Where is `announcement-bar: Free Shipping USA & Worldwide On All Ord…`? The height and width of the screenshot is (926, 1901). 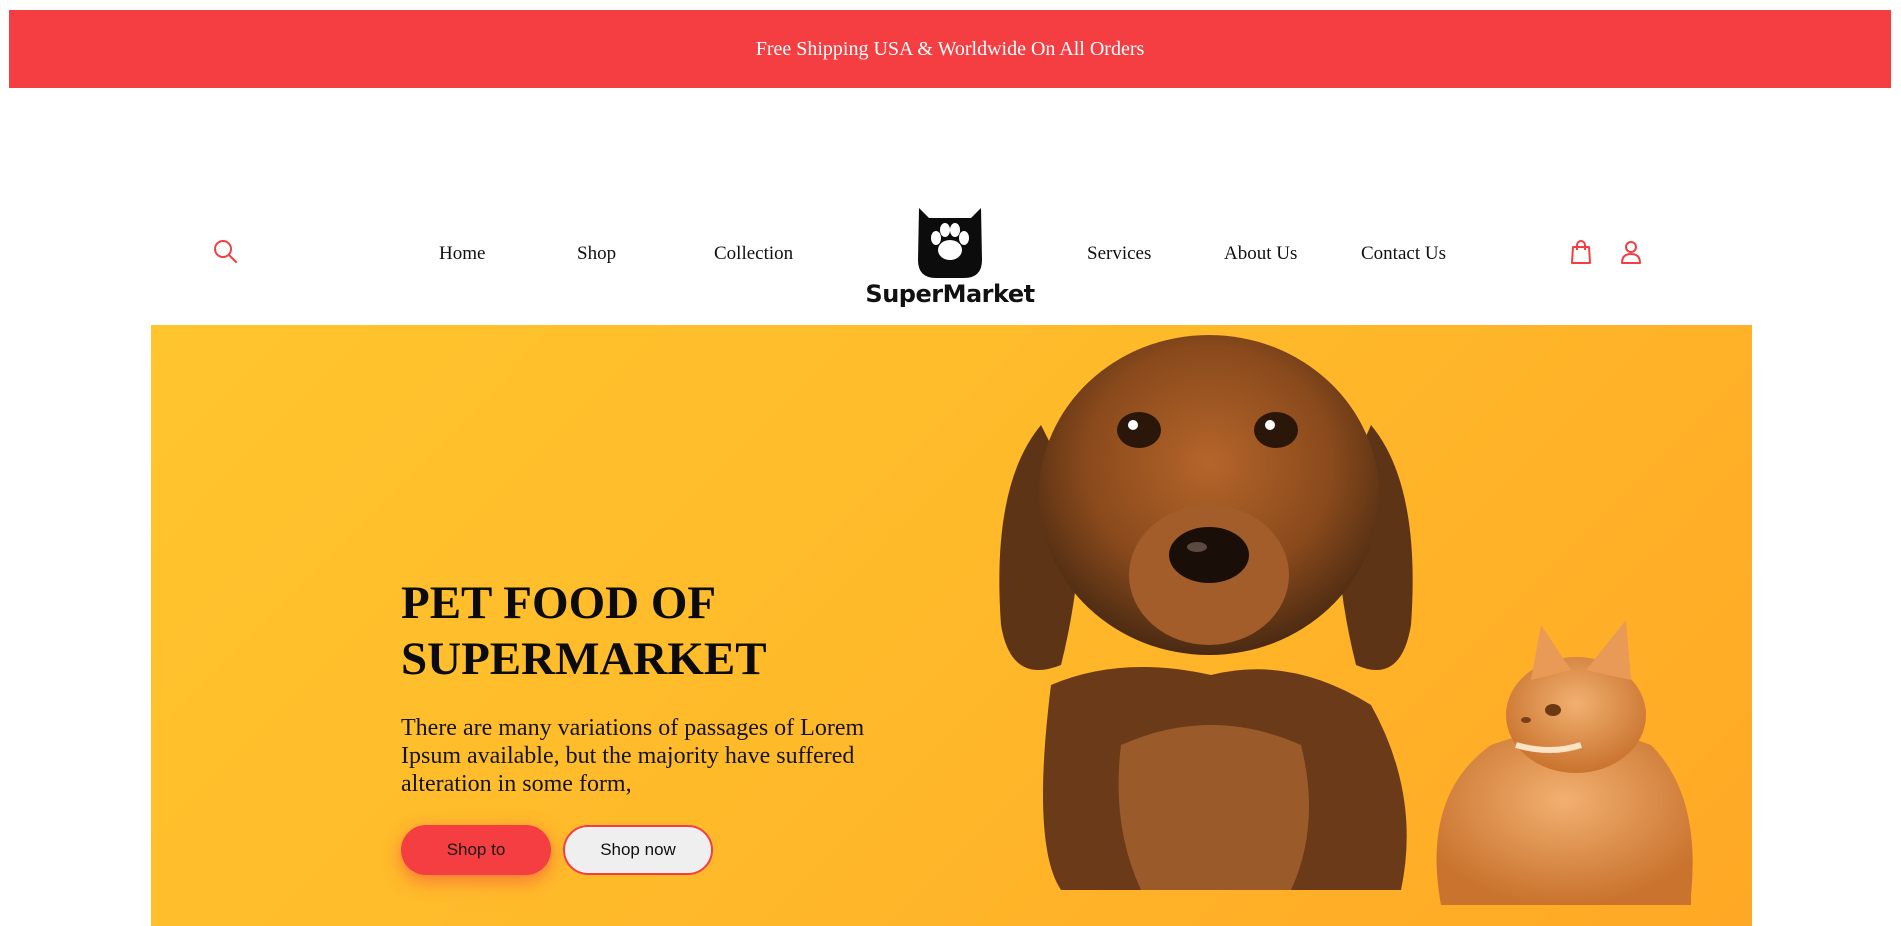
announcement-bar: Free Shipping USA & Worldwide On All Ord… is located at coordinates (950, 49).